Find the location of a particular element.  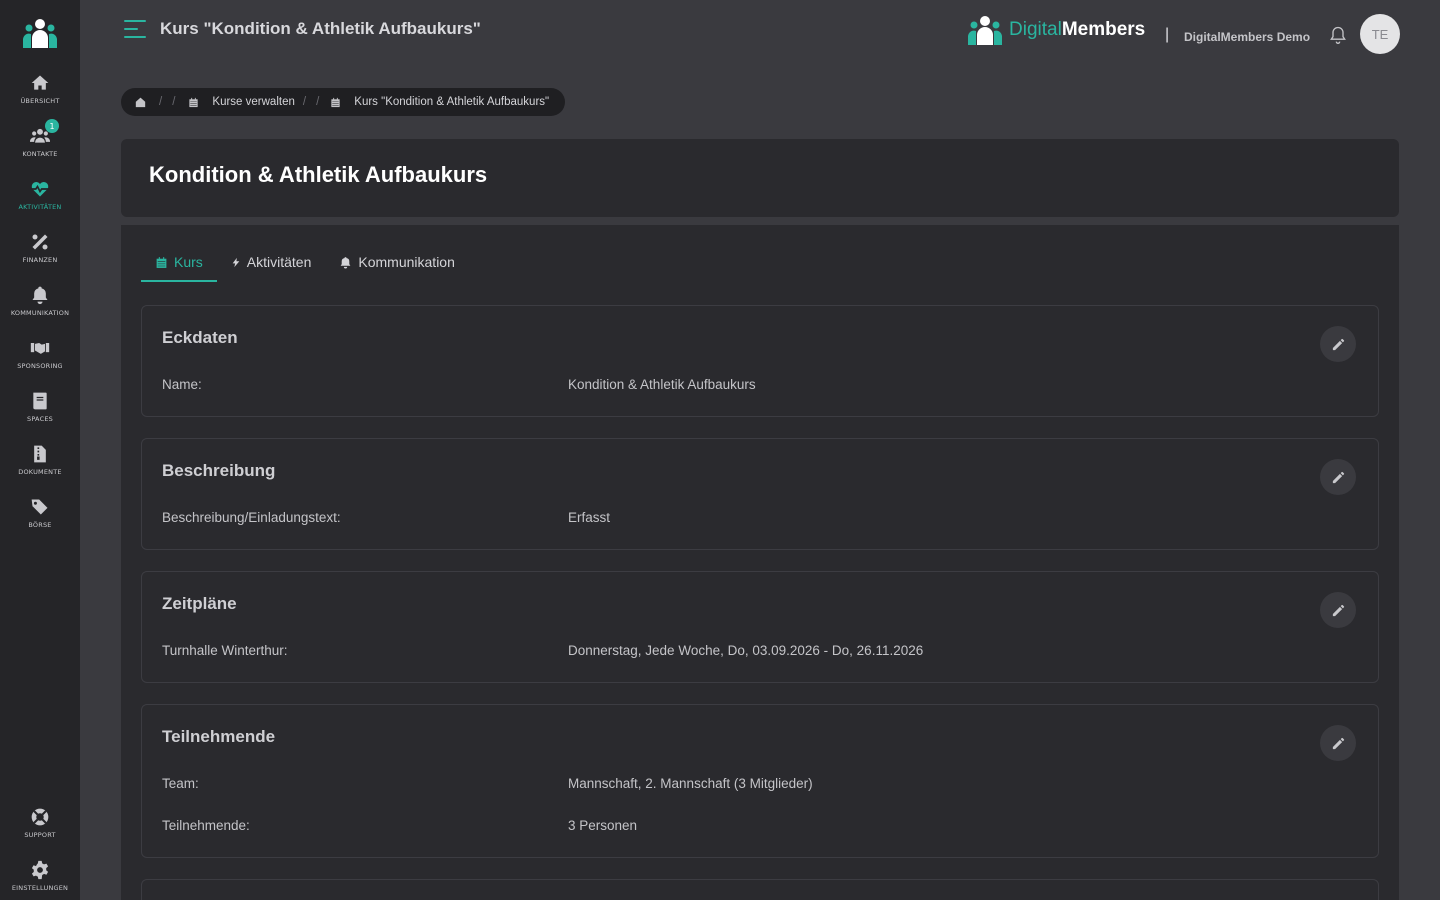

field-label: Team: is located at coordinates (180, 783).